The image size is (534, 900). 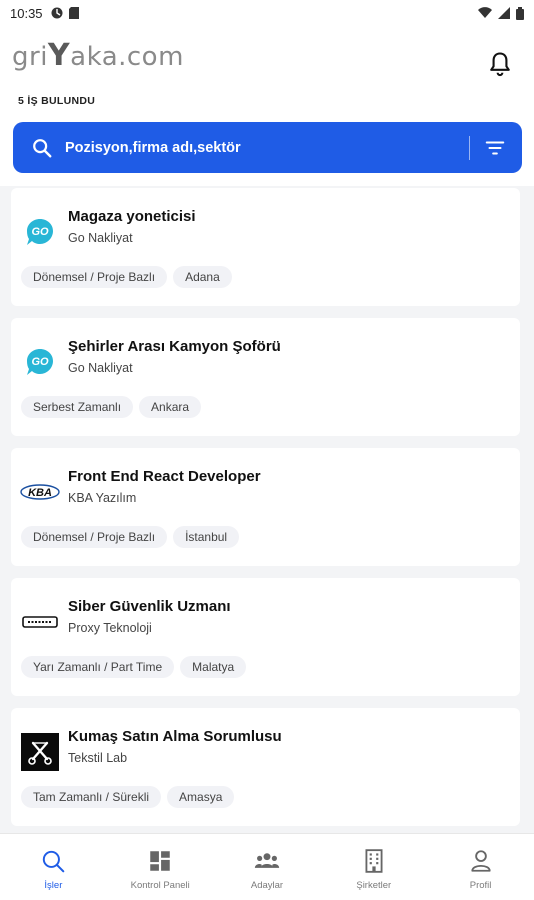 What do you see at coordinates (91, 797) in the screenshot?
I see `job-type-tag: Tam Zamanlı / Sürekli` at bounding box center [91, 797].